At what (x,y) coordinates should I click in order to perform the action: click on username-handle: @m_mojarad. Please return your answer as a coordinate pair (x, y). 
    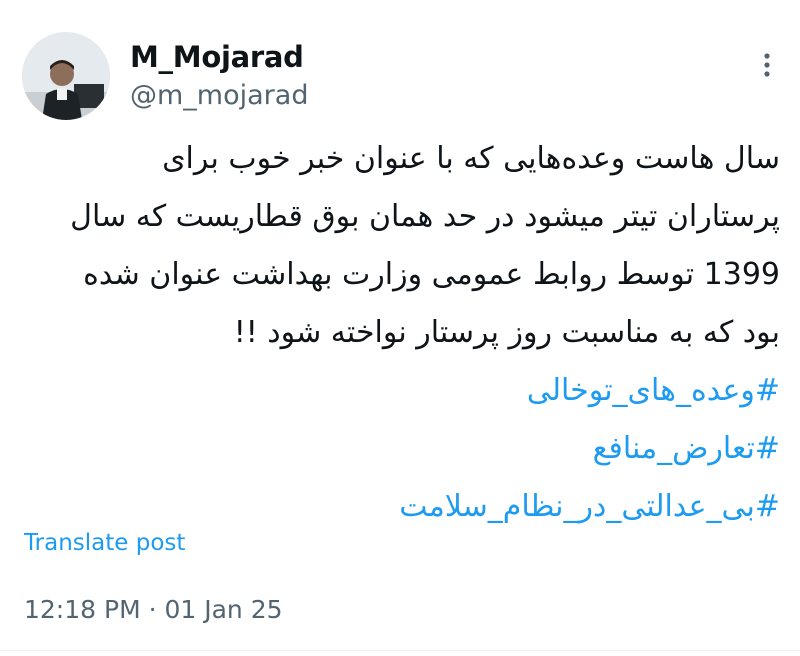
    Looking at the image, I should click on (219, 95).